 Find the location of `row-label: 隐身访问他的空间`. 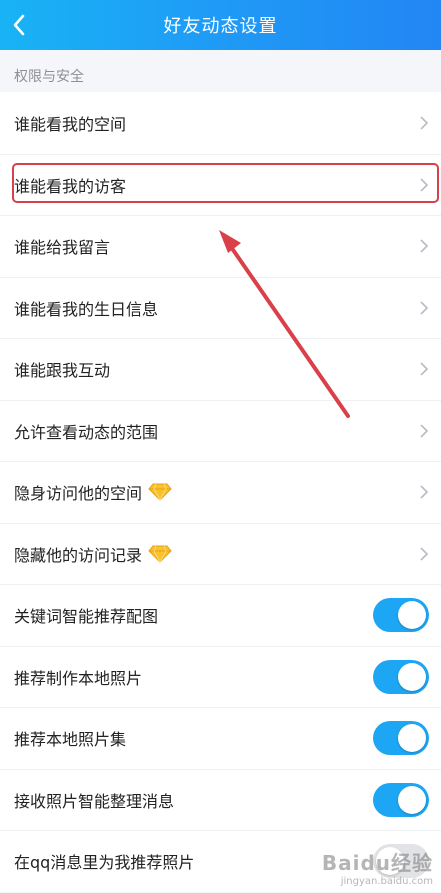

row-label: 隐身访问他的空间 is located at coordinates (78, 494).